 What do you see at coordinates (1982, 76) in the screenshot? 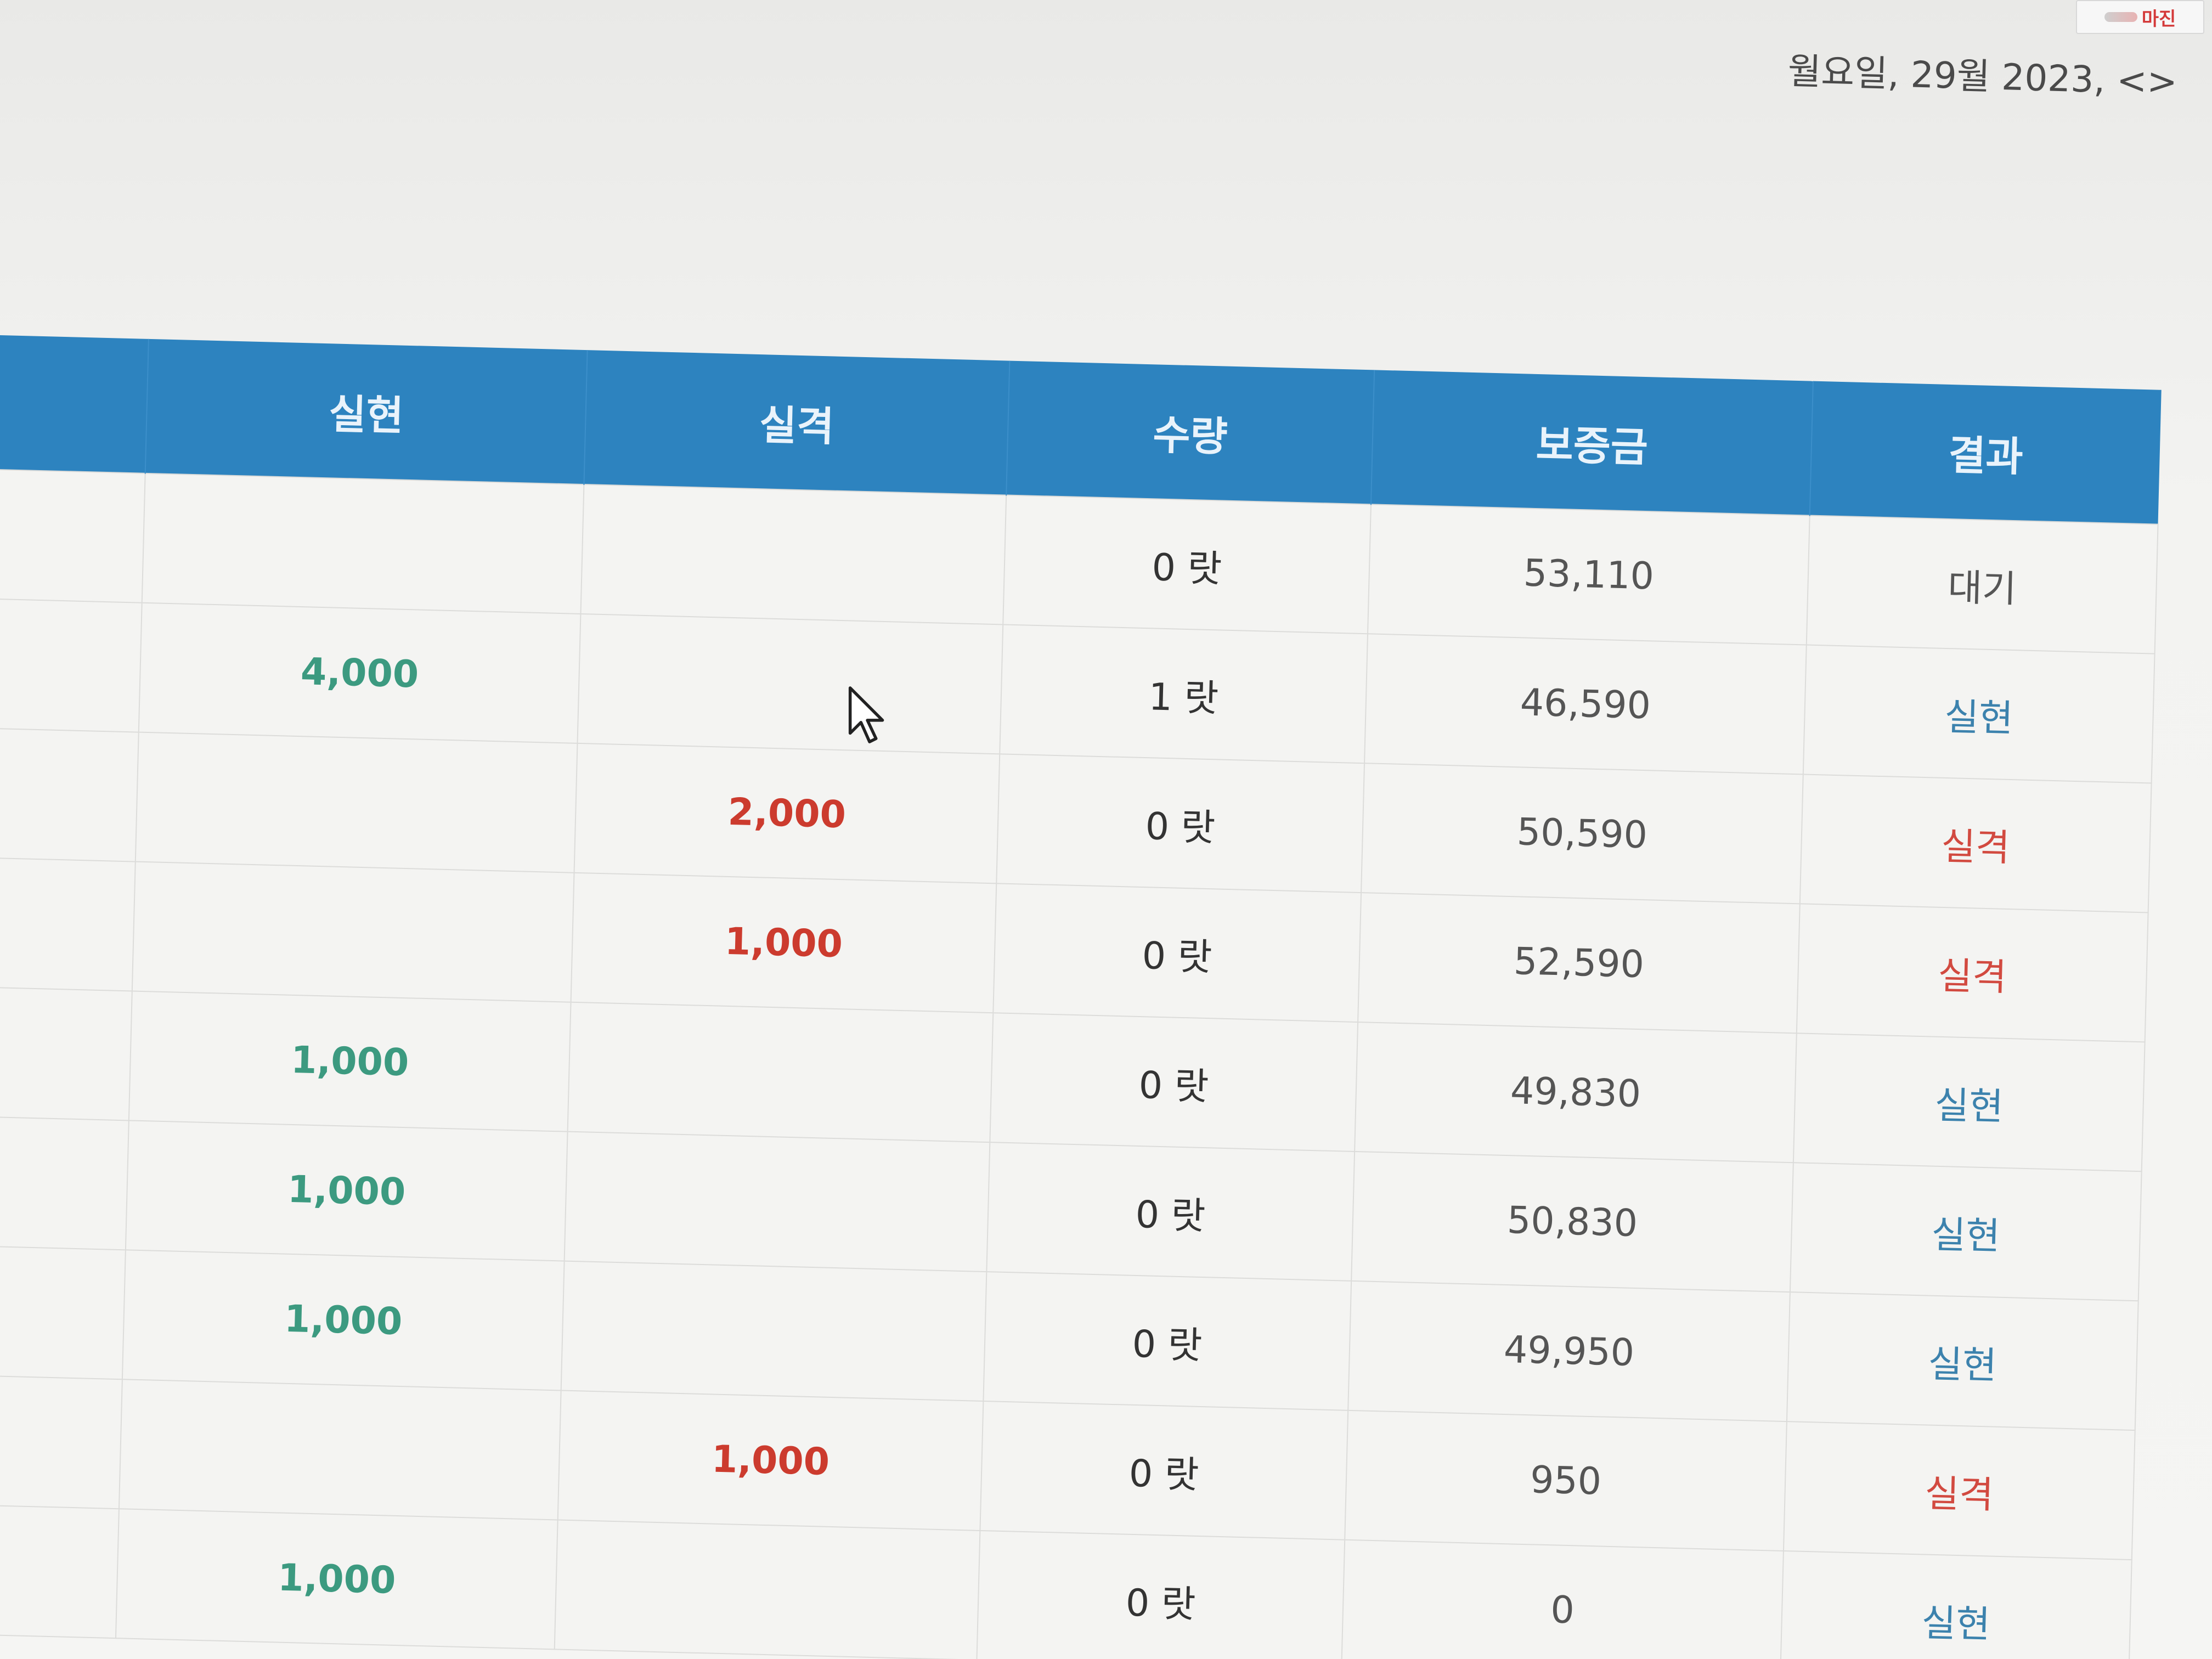
I see `date-label: 월요일, 29월 2023, <>` at bounding box center [1982, 76].